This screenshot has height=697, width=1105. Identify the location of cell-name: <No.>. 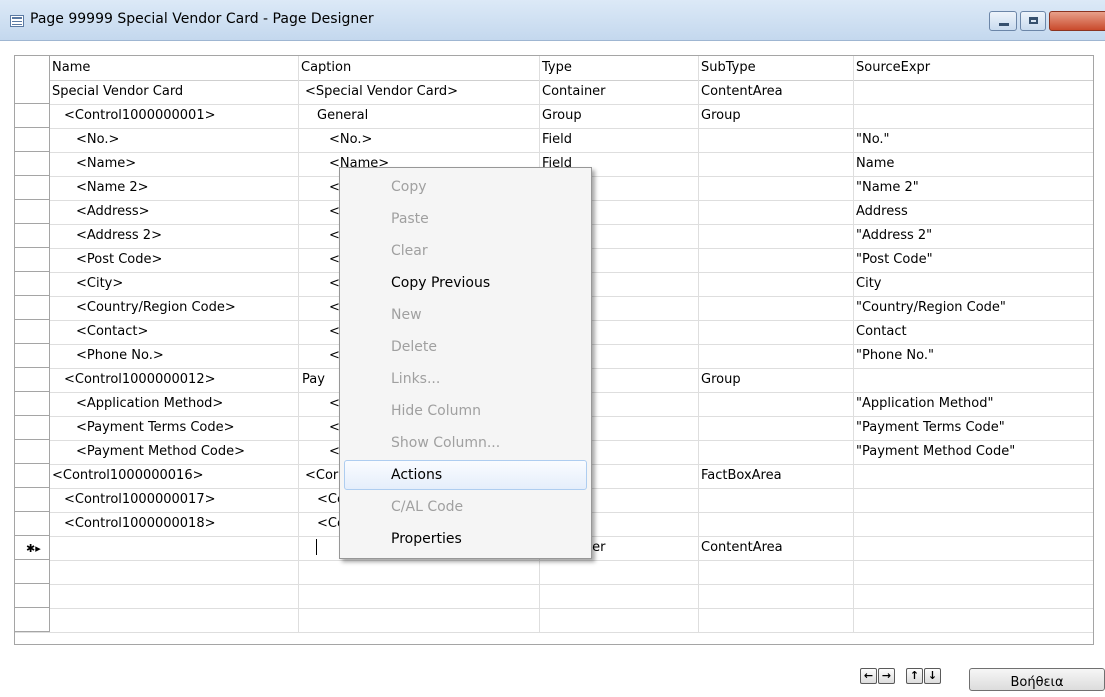
(174, 140).